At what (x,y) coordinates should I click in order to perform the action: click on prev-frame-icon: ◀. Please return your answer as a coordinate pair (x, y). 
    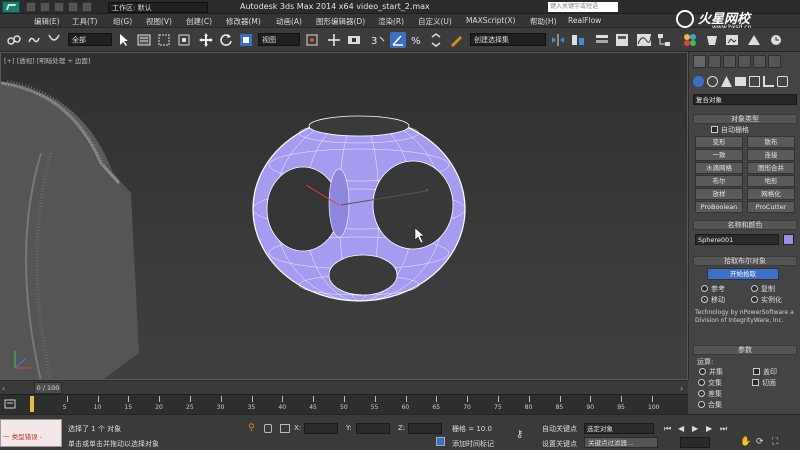
    Looking at the image, I should click on (681, 428).